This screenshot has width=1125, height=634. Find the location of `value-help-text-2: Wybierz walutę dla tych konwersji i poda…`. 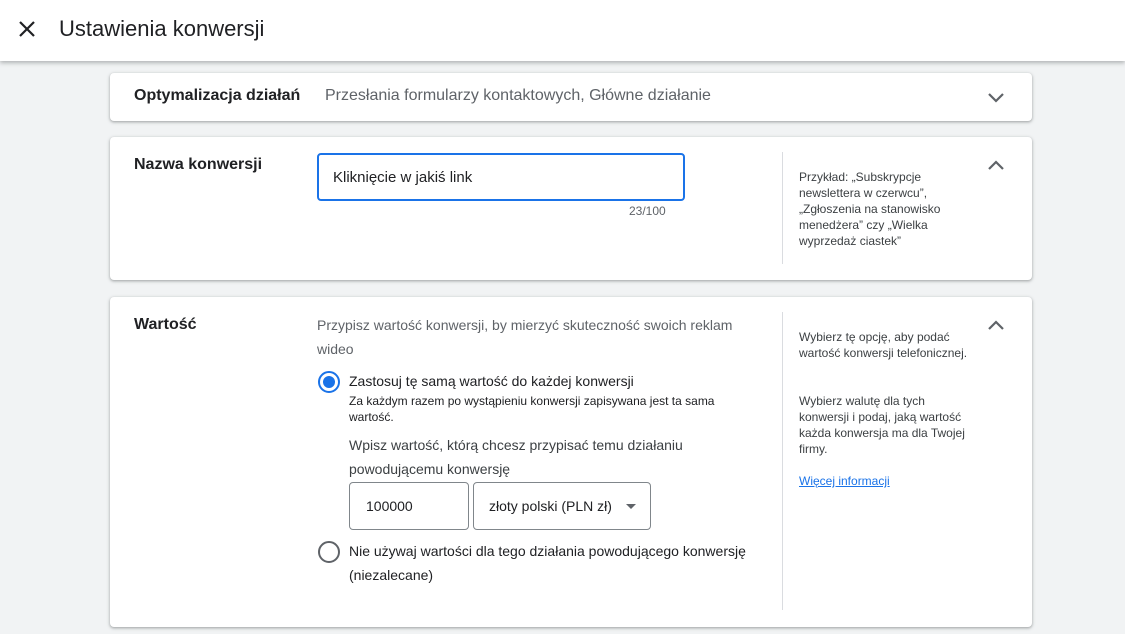

value-help-text-2: Wybierz walutę dla tych konwersji i poda… is located at coordinates (882, 425).